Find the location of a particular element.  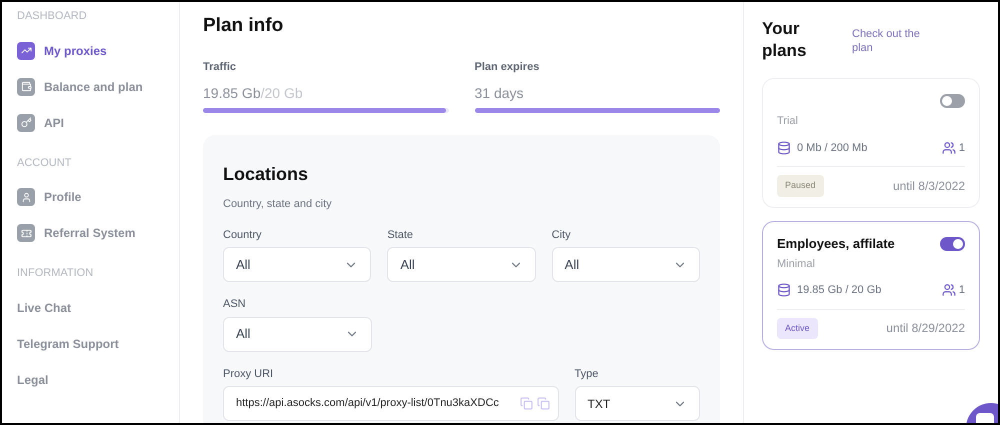

section-heading: INFORMATION is located at coordinates (55, 273).